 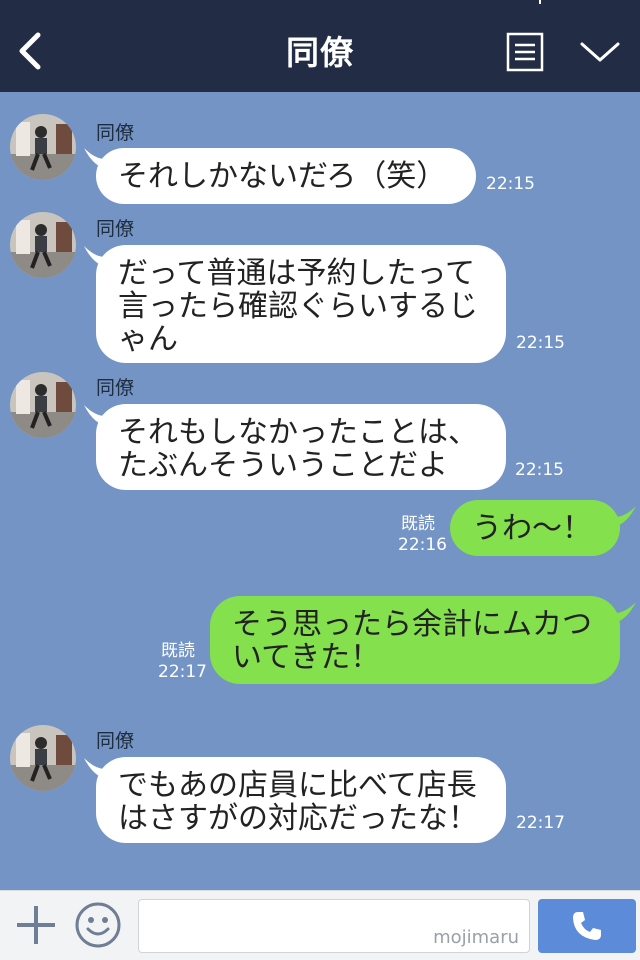 I want to click on chat-header: 同僚, so click(x=320, y=46).